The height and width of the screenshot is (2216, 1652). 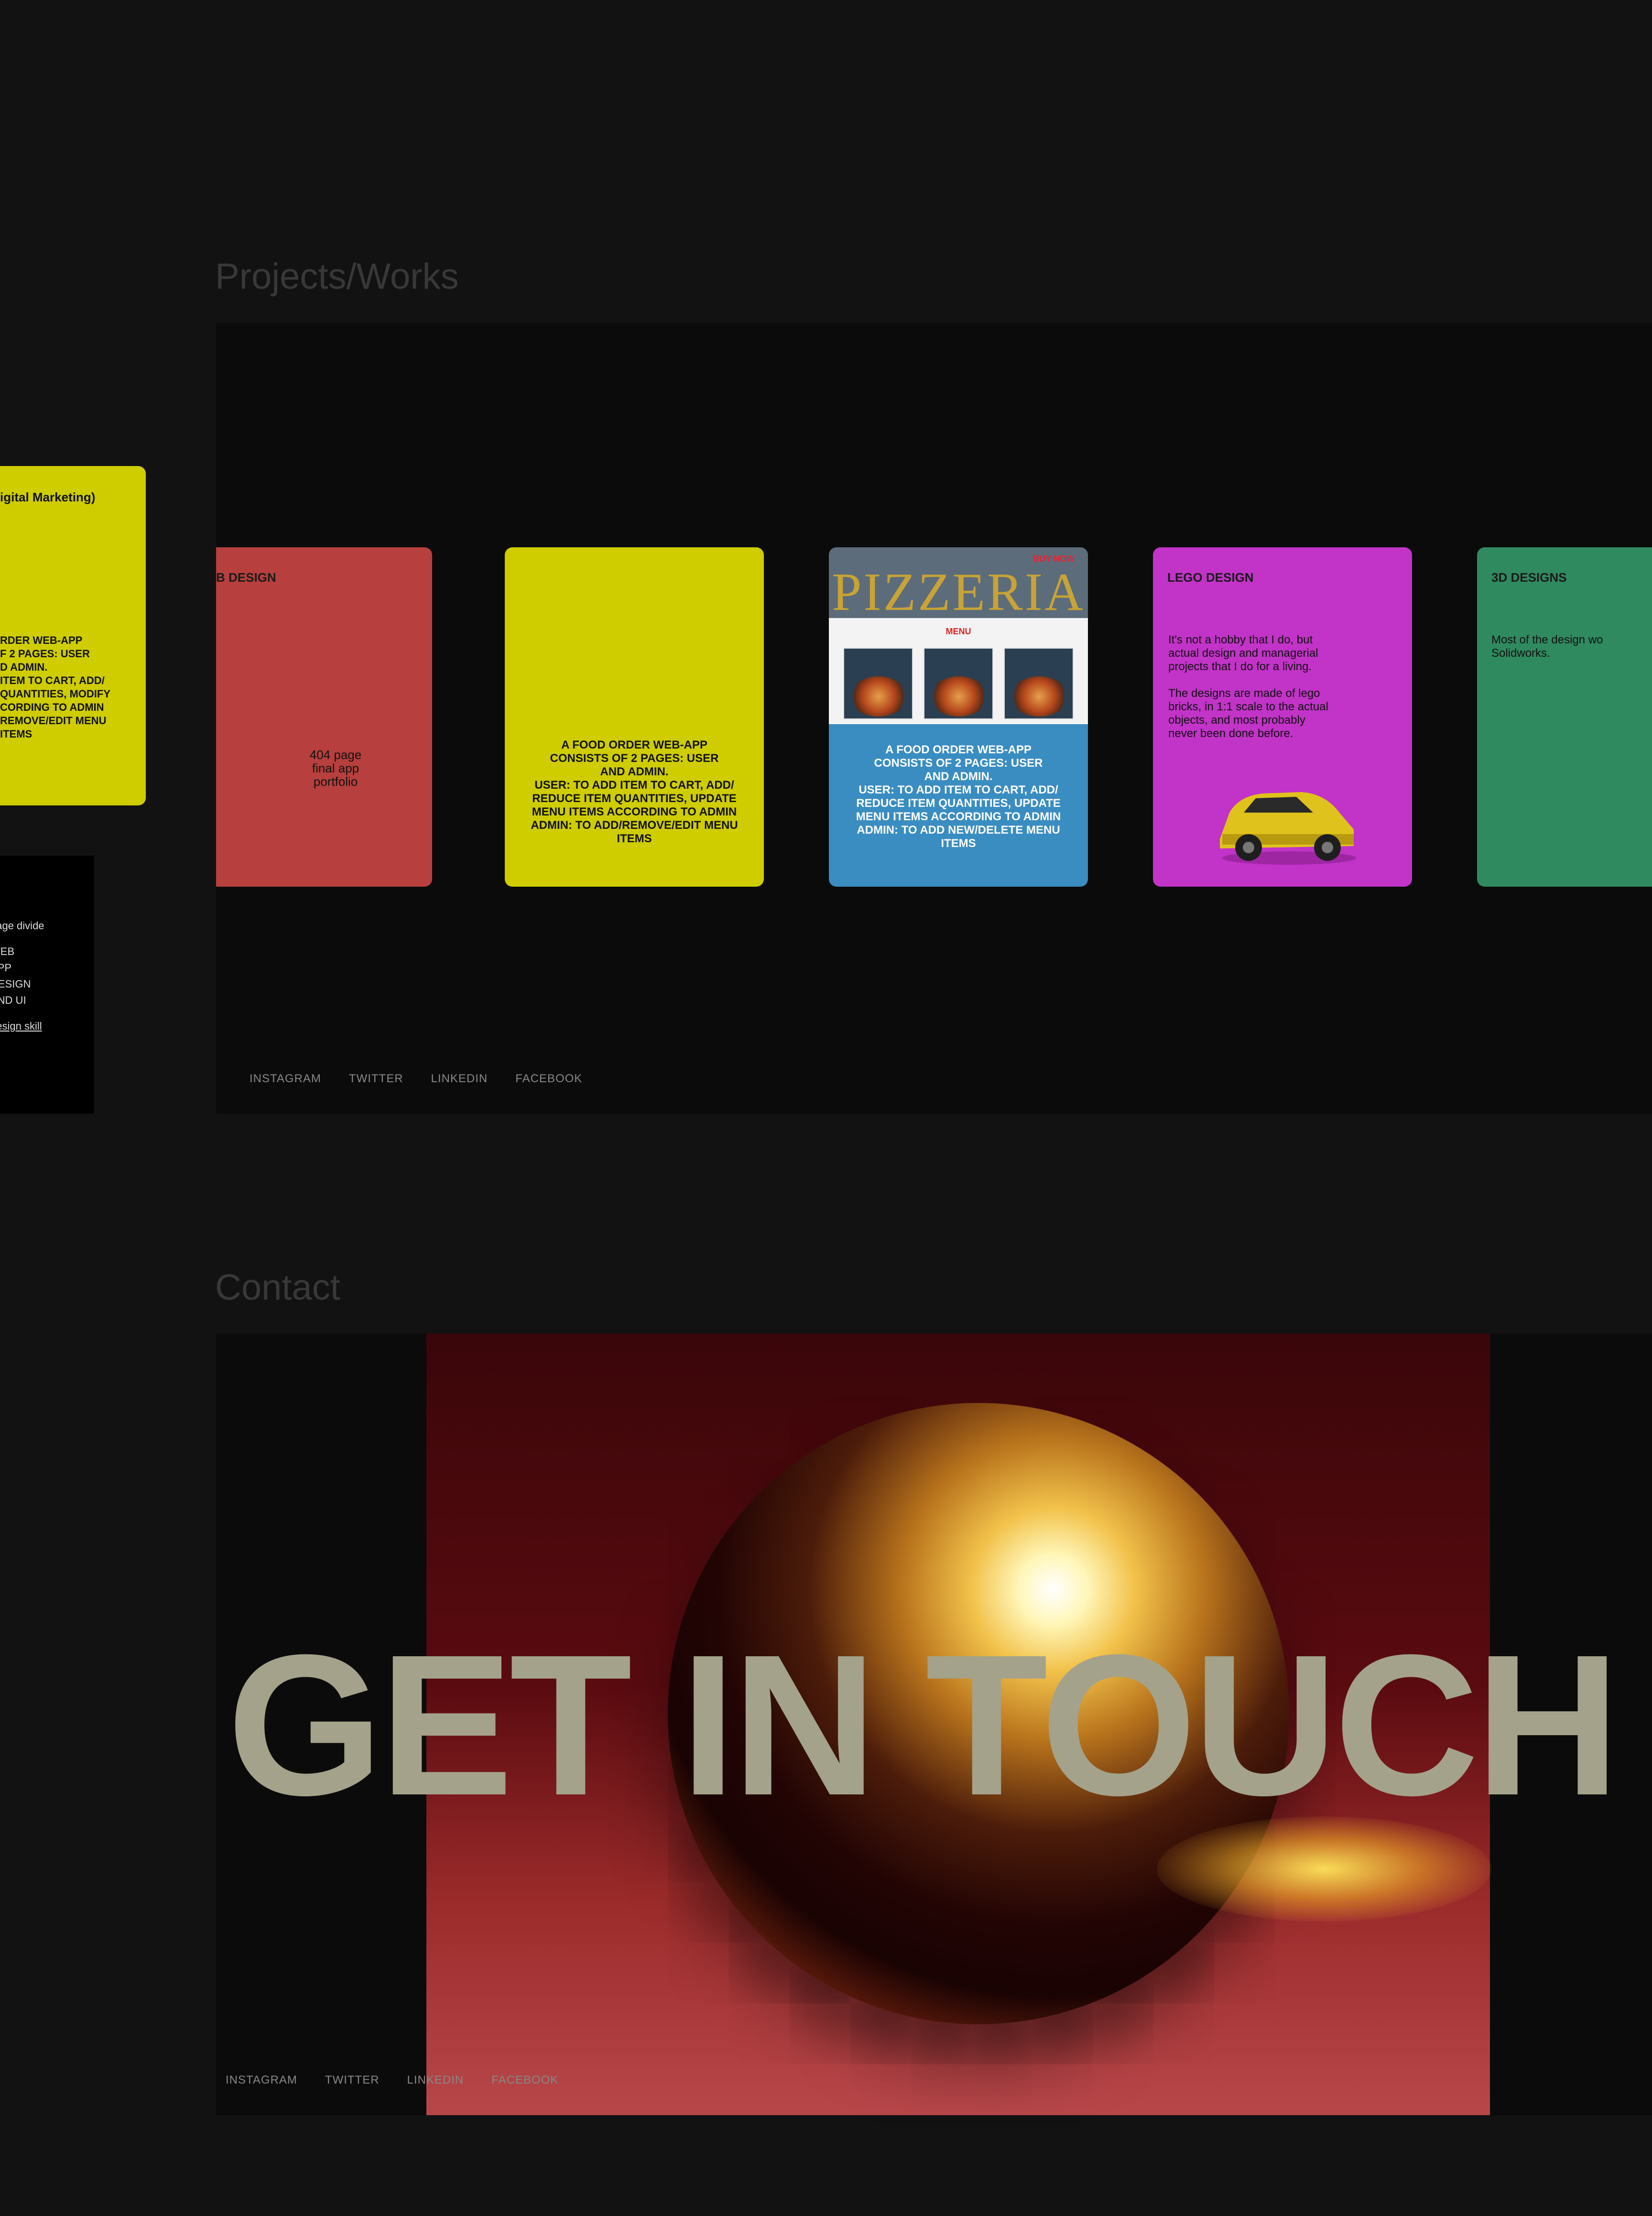 What do you see at coordinates (48, 497) in the screenshot?
I see `left-yellow-card-title: igital Marketing)` at bounding box center [48, 497].